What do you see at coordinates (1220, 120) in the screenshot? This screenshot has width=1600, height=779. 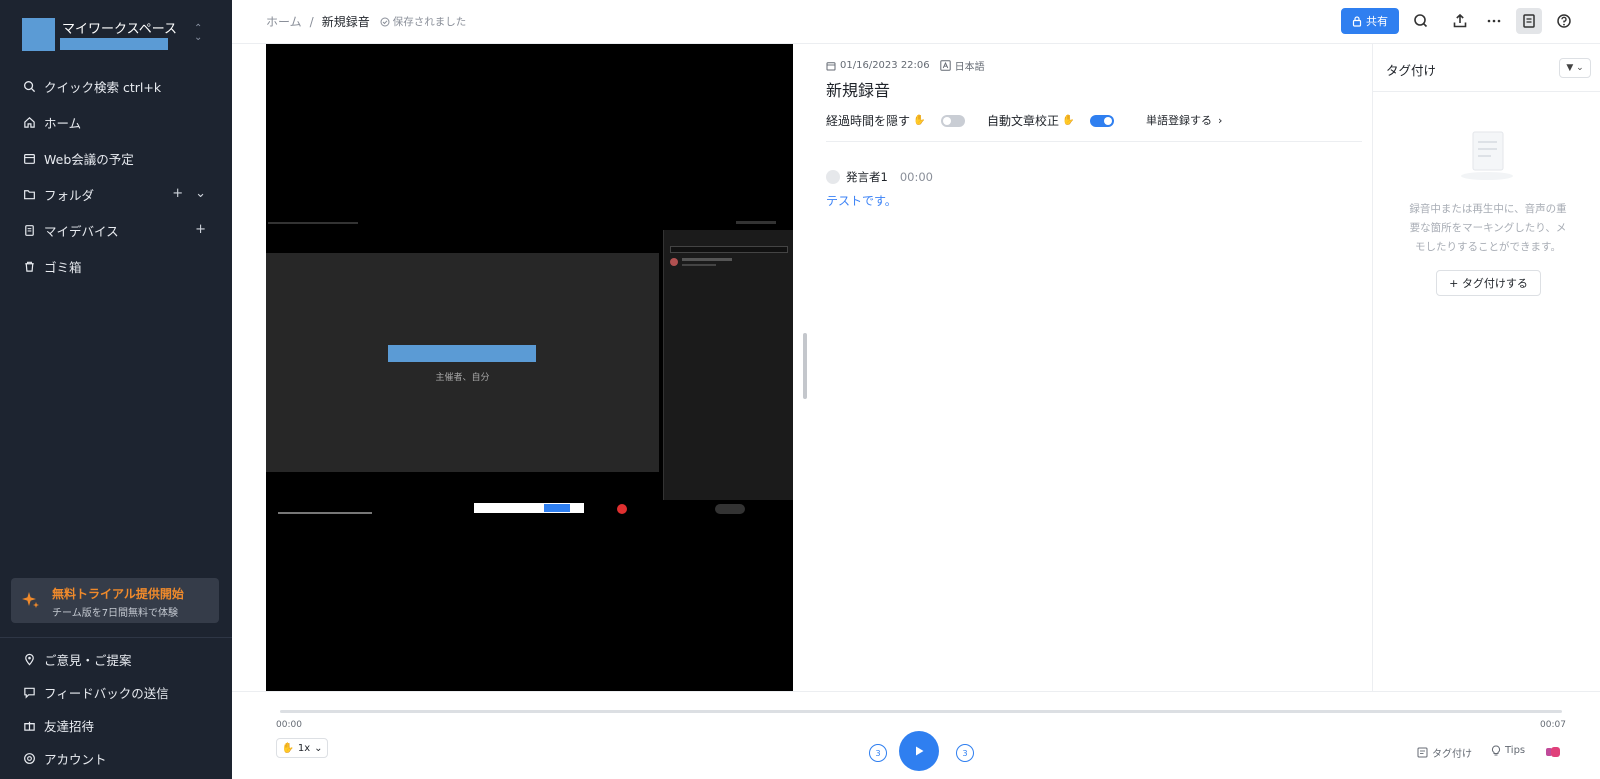 I see `chevron-right-icon: ›` at bounding box center [1220, 120].